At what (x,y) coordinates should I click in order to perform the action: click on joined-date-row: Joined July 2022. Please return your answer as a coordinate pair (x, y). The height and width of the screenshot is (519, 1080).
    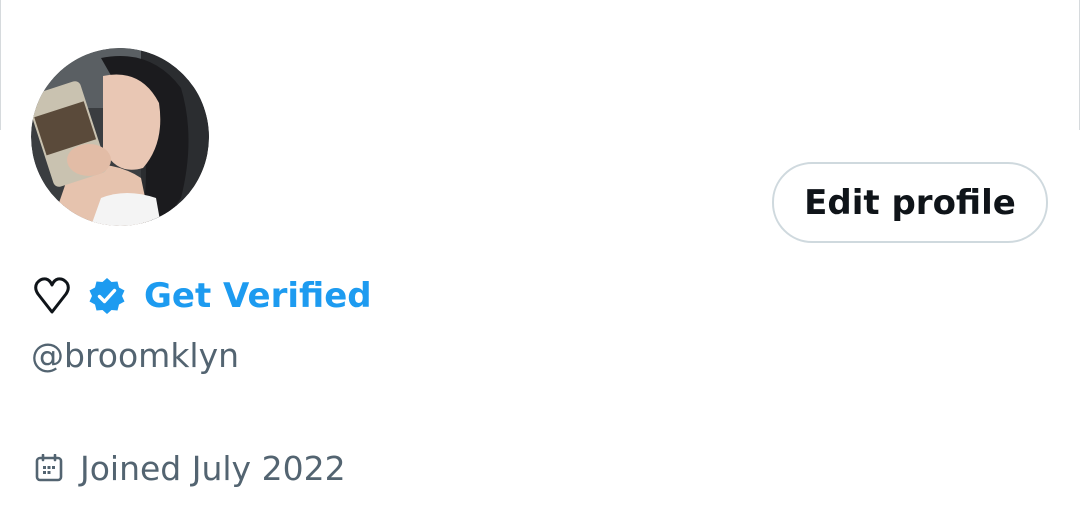
    Looking at the image, I should click on (190, 468).